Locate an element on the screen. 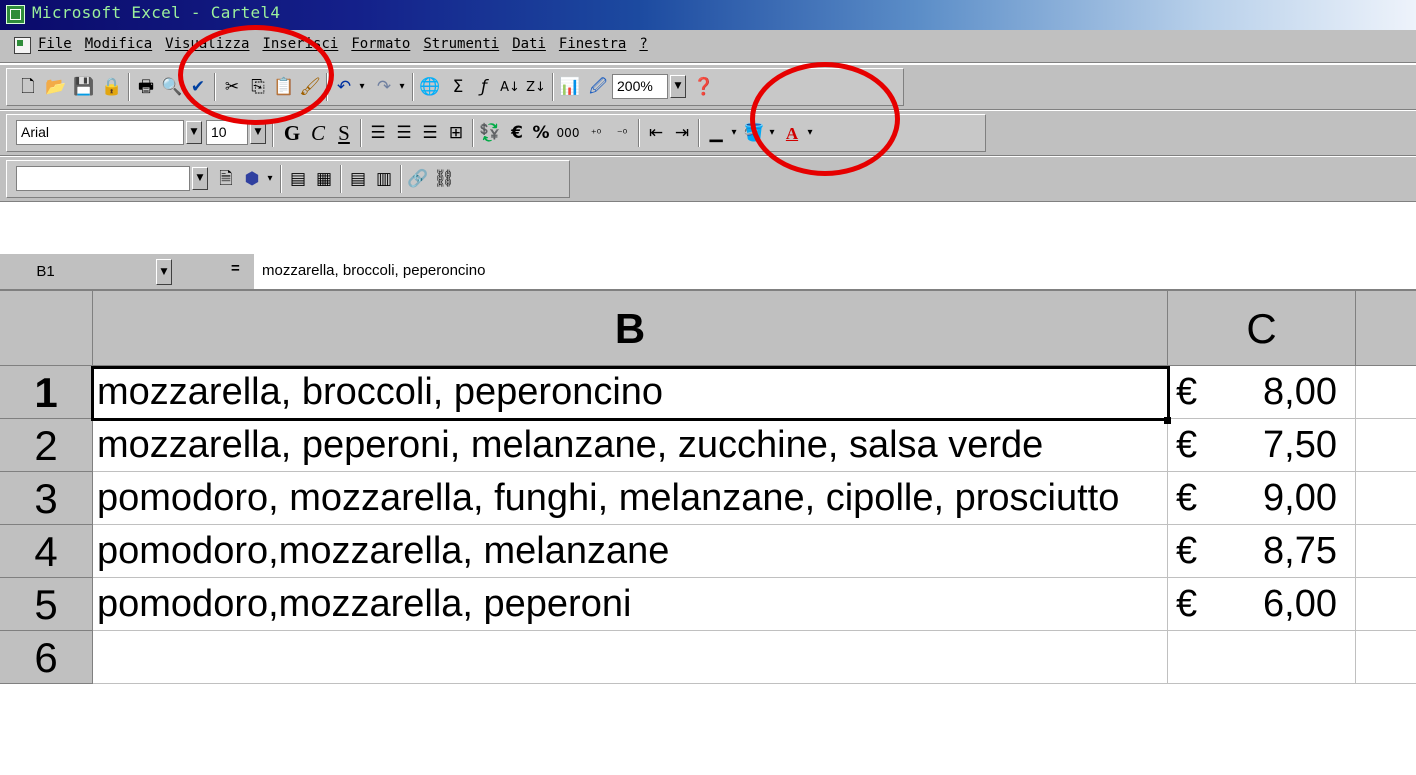  web-toolbar-icon: 🌐 is located at coordinates (430, 87).